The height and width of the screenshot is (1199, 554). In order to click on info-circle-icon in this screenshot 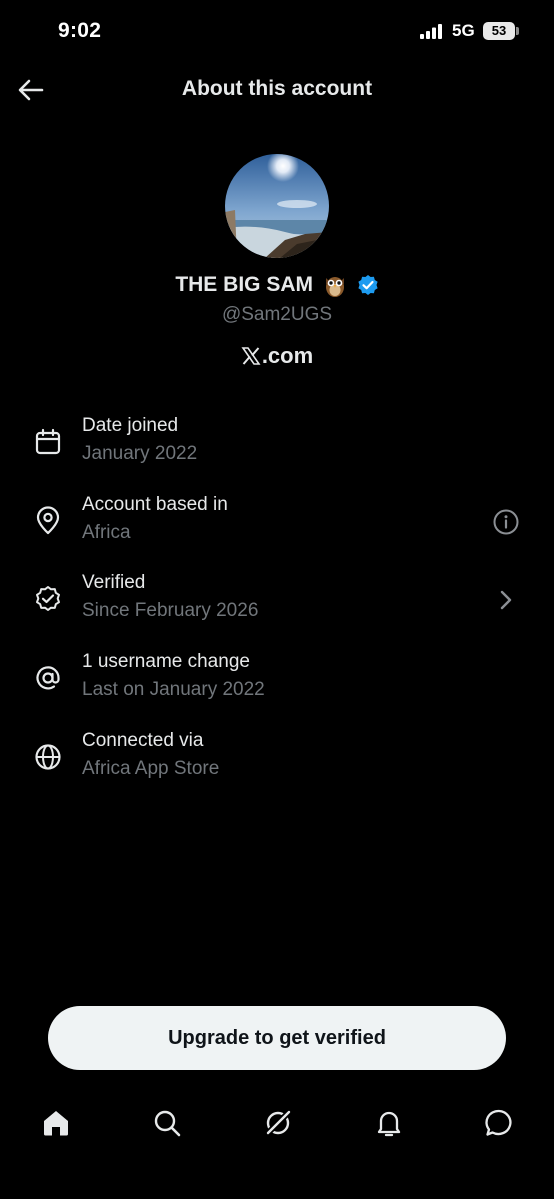, I will do `click(506, 522)`.